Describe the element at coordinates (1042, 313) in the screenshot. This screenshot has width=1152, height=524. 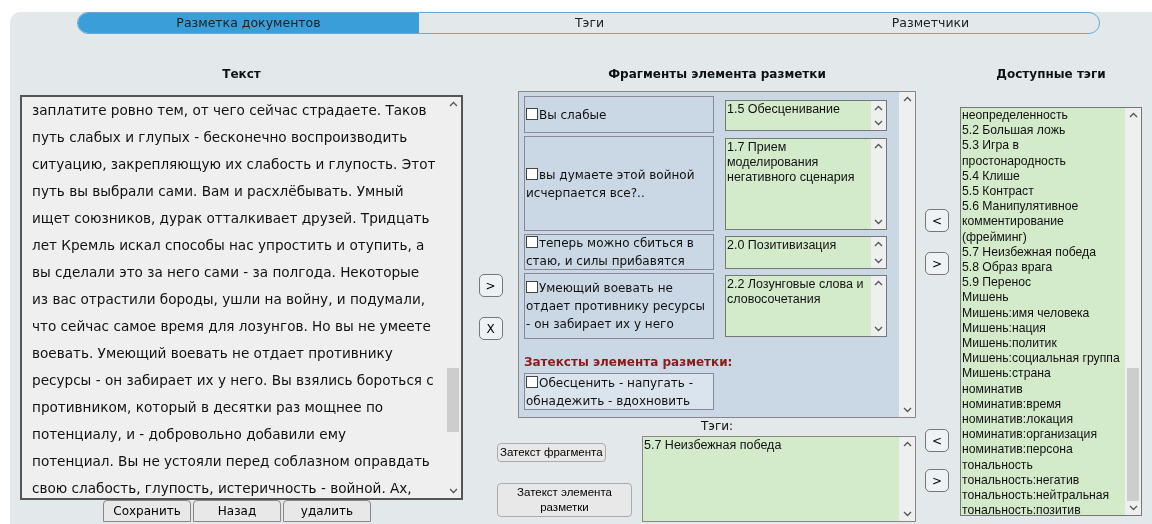
I see `tag-item: Мишень:имя человека` at that location.